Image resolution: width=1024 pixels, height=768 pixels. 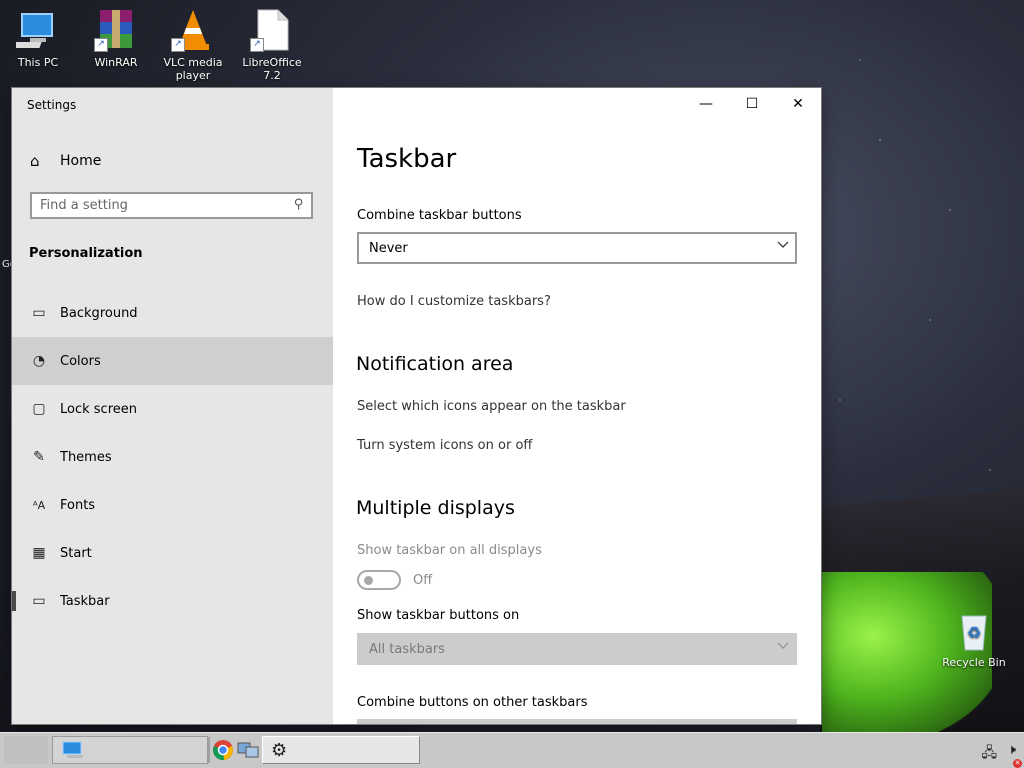 What do you see at coordinates (86, 253) in the screenshot?
I see `section-heading: Personalization` at bounding box center [86, 253].